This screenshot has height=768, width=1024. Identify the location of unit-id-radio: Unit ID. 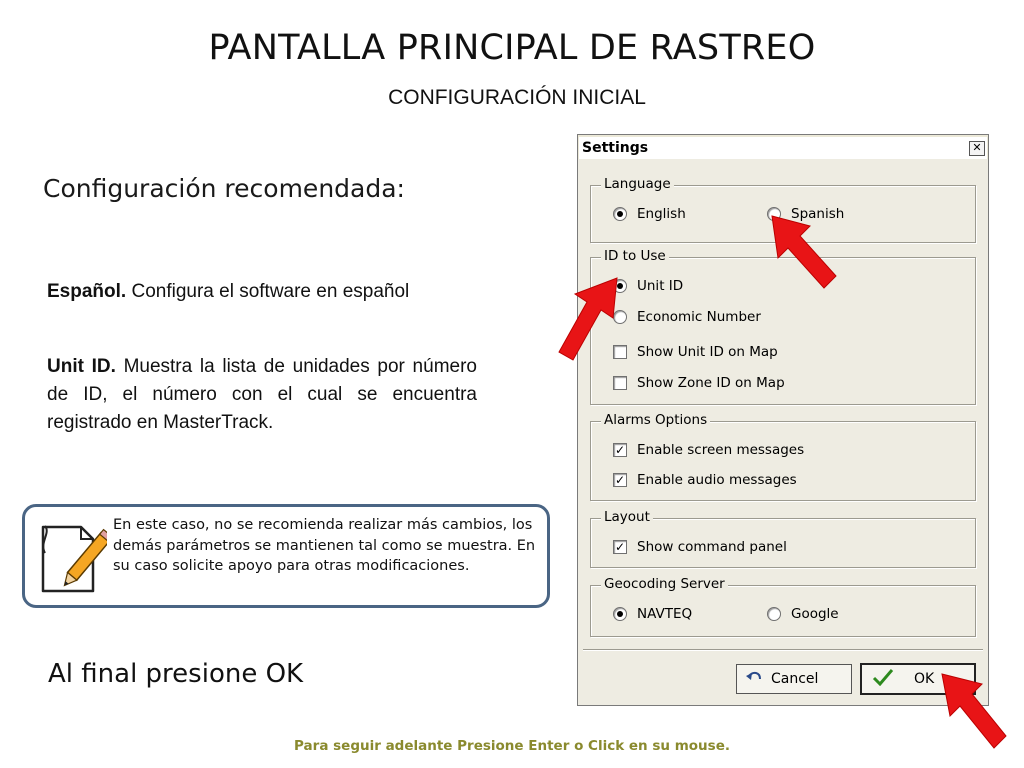
(648, 286).